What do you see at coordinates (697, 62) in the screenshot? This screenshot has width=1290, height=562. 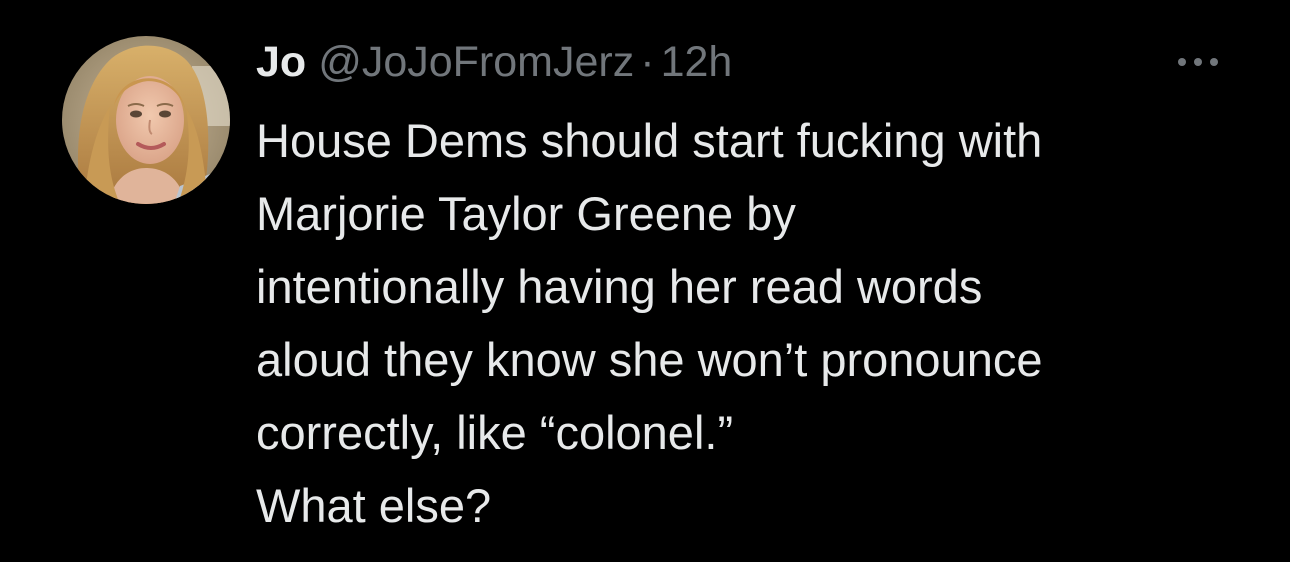 I see `tweet-timestamp: 12h` at bounding box center [697, 62].